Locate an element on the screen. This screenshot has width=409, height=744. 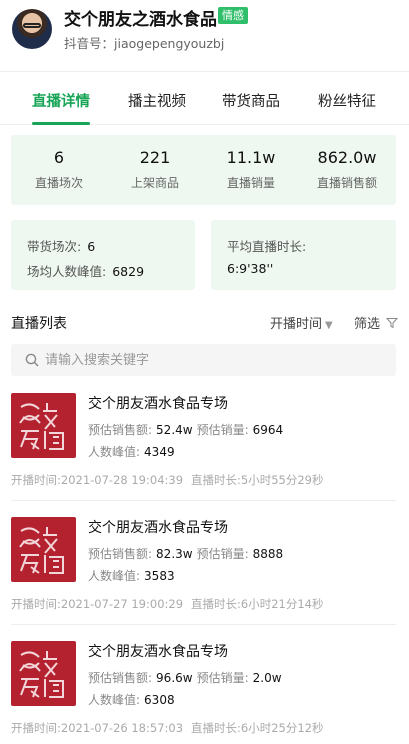
sessions-label: 带货场次: is located at coordinates (54, 246).